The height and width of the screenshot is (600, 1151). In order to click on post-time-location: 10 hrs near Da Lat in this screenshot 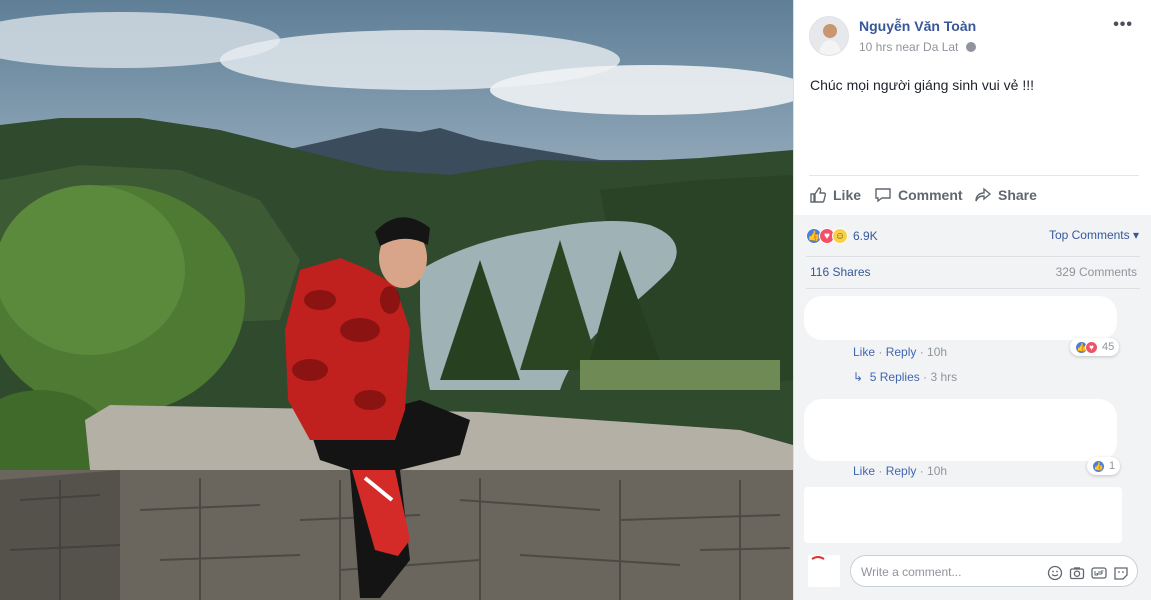, I will do `click(908, 47)`.